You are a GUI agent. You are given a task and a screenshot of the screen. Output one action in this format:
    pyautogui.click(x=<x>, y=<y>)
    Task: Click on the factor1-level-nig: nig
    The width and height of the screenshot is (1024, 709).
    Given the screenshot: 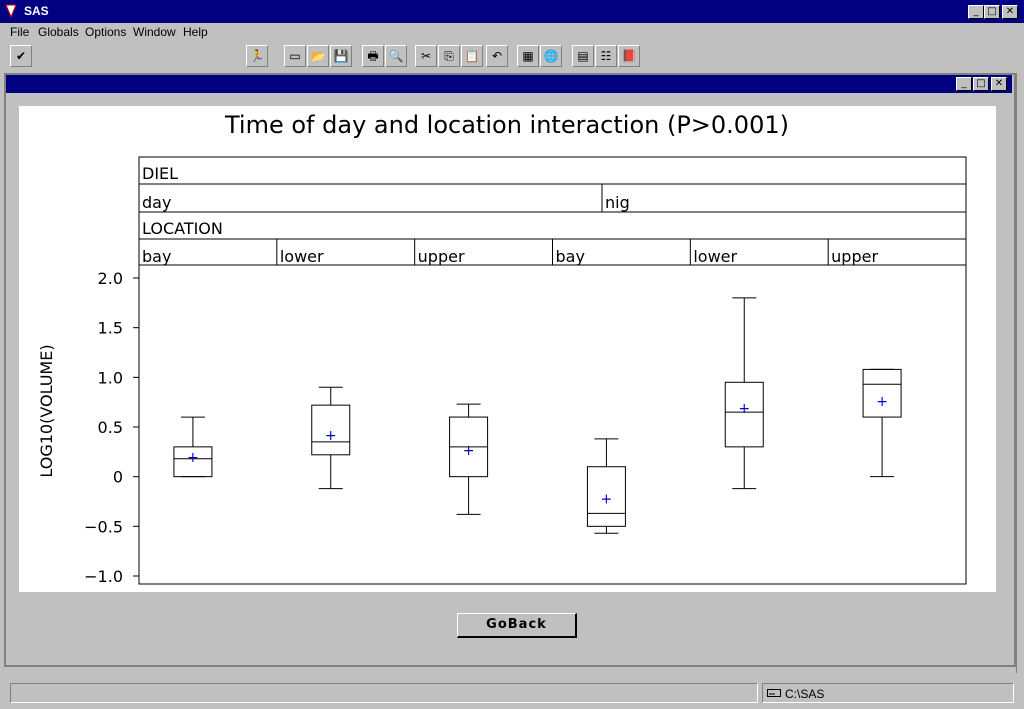 What is the action you would take?
    pyautogui.click(x=617, y=202)
    